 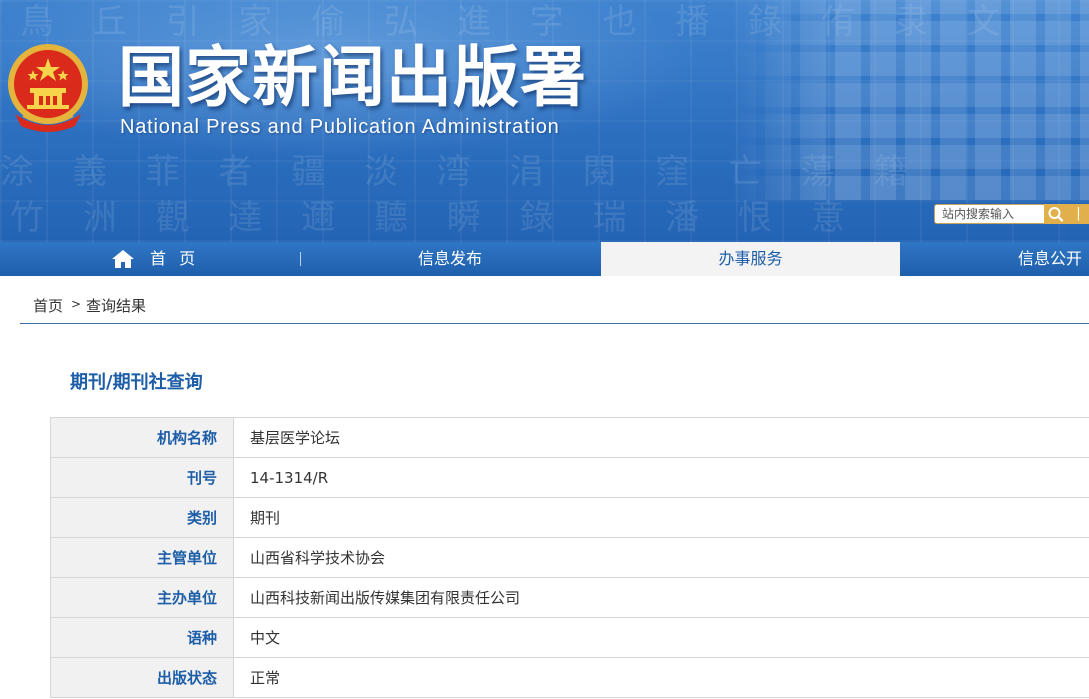 What do you see at coordinates (661, 557) in the screenshot?
I see `row-value: 山西省科学技术协会` at bounding box center [661, 557].